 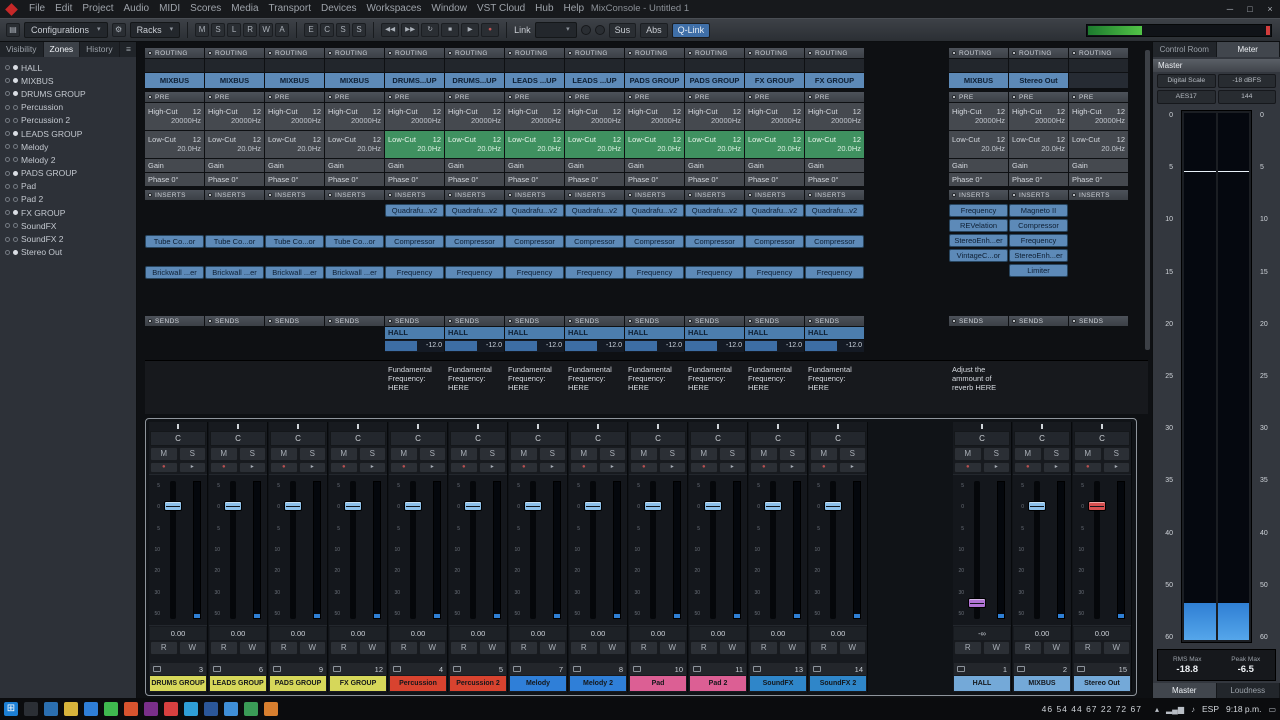 I want to click on meter-button-aes17: AES17, so click(x=1186, y=97).